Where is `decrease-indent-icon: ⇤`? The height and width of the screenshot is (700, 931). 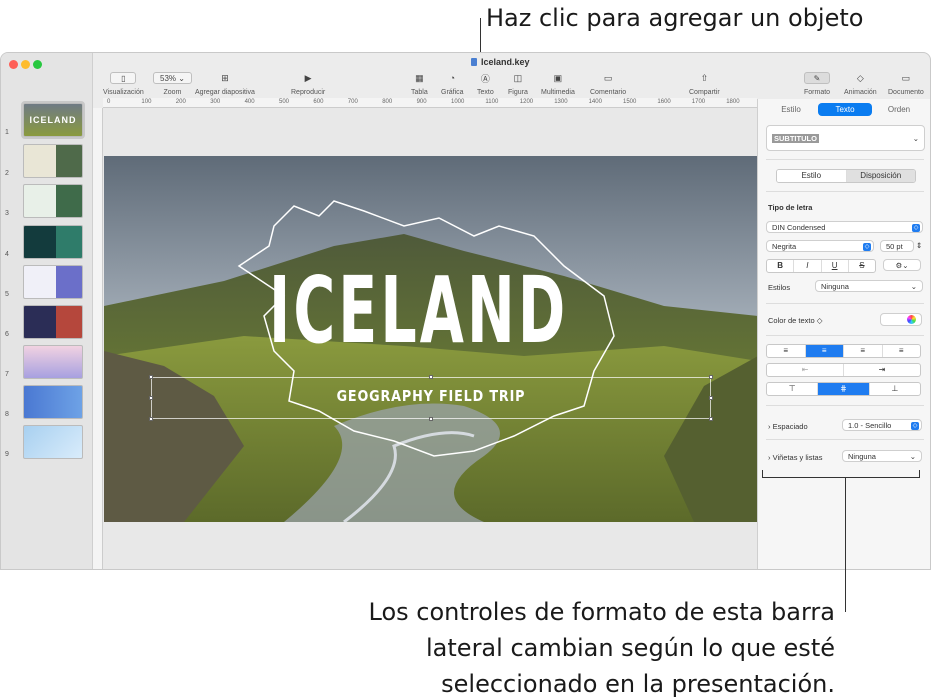 decrease-indent-icon: ⇤ is located at coordinates (805, 370).